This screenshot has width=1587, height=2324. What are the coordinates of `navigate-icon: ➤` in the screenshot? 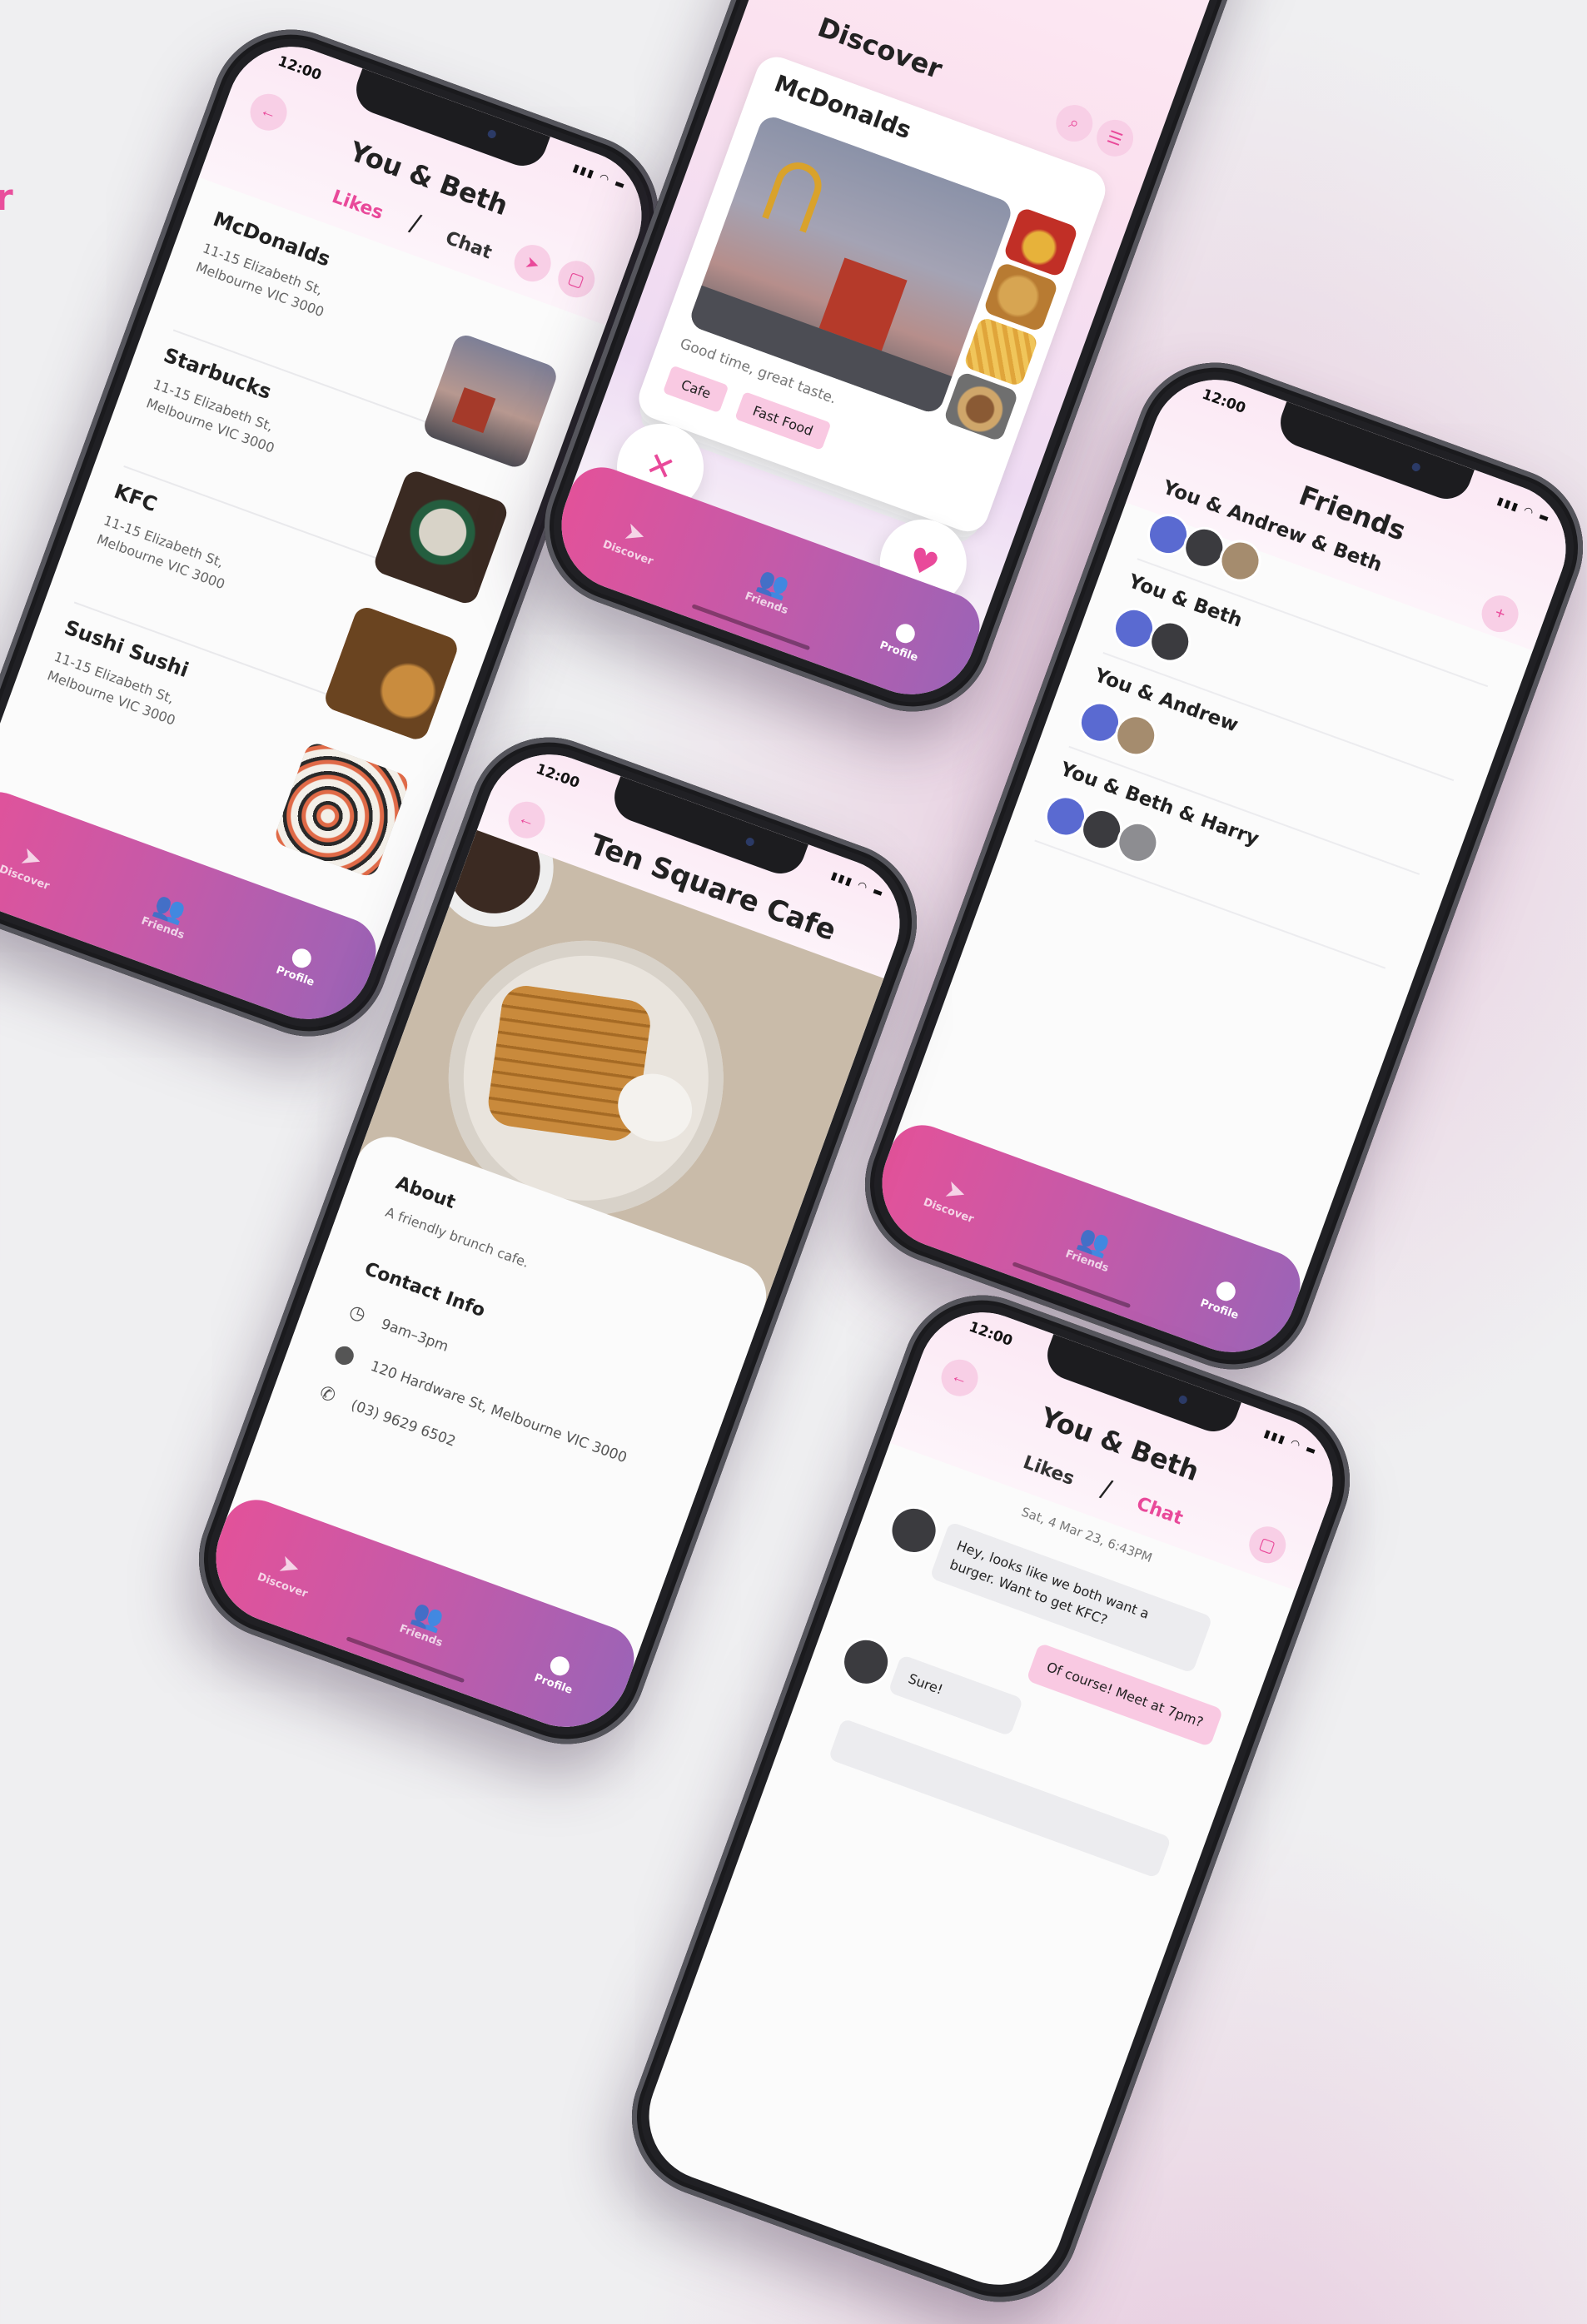 It's located at (532, 263).